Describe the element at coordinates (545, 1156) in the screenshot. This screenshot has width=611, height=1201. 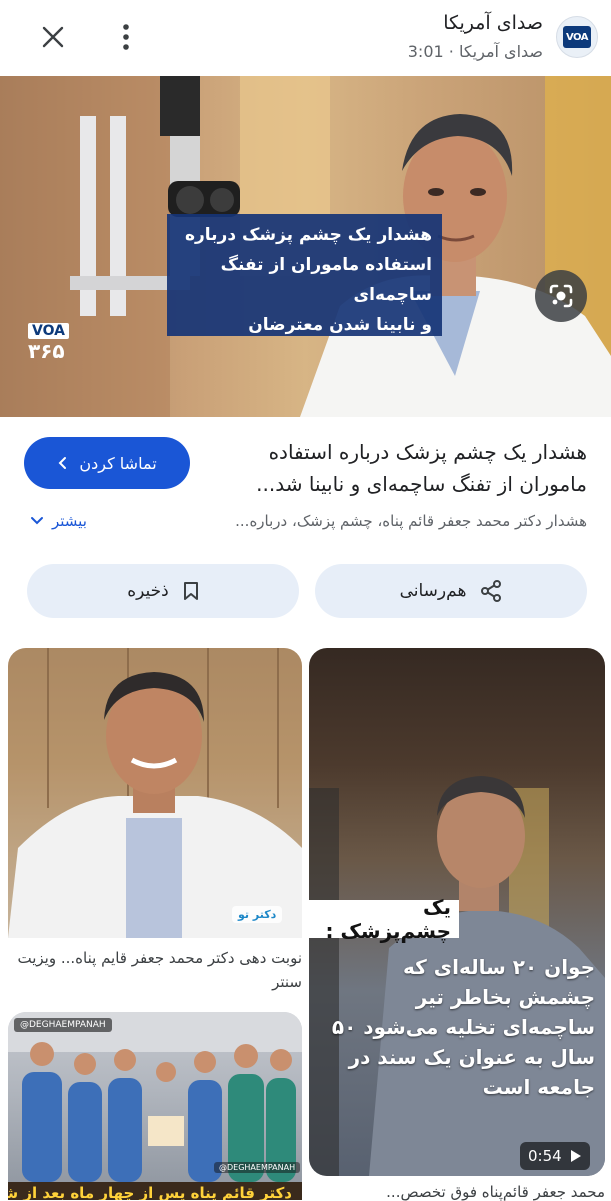
I see `duration-label: 0:54` at that location.